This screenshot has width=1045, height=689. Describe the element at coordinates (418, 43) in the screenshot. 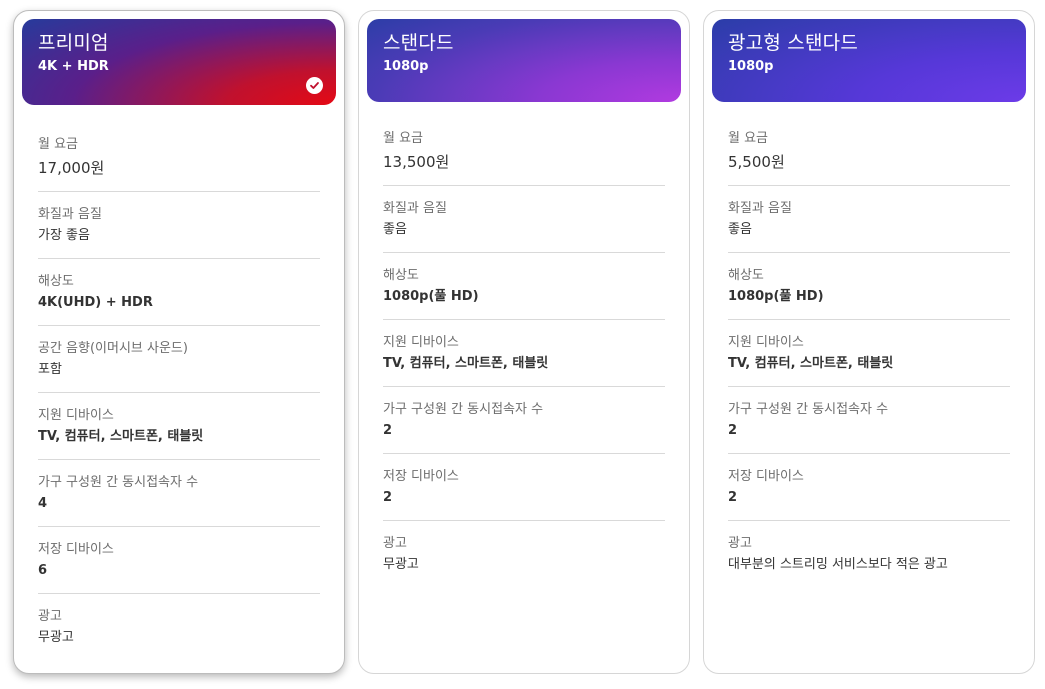

I see `plan-name: 스탠다드` at that location.